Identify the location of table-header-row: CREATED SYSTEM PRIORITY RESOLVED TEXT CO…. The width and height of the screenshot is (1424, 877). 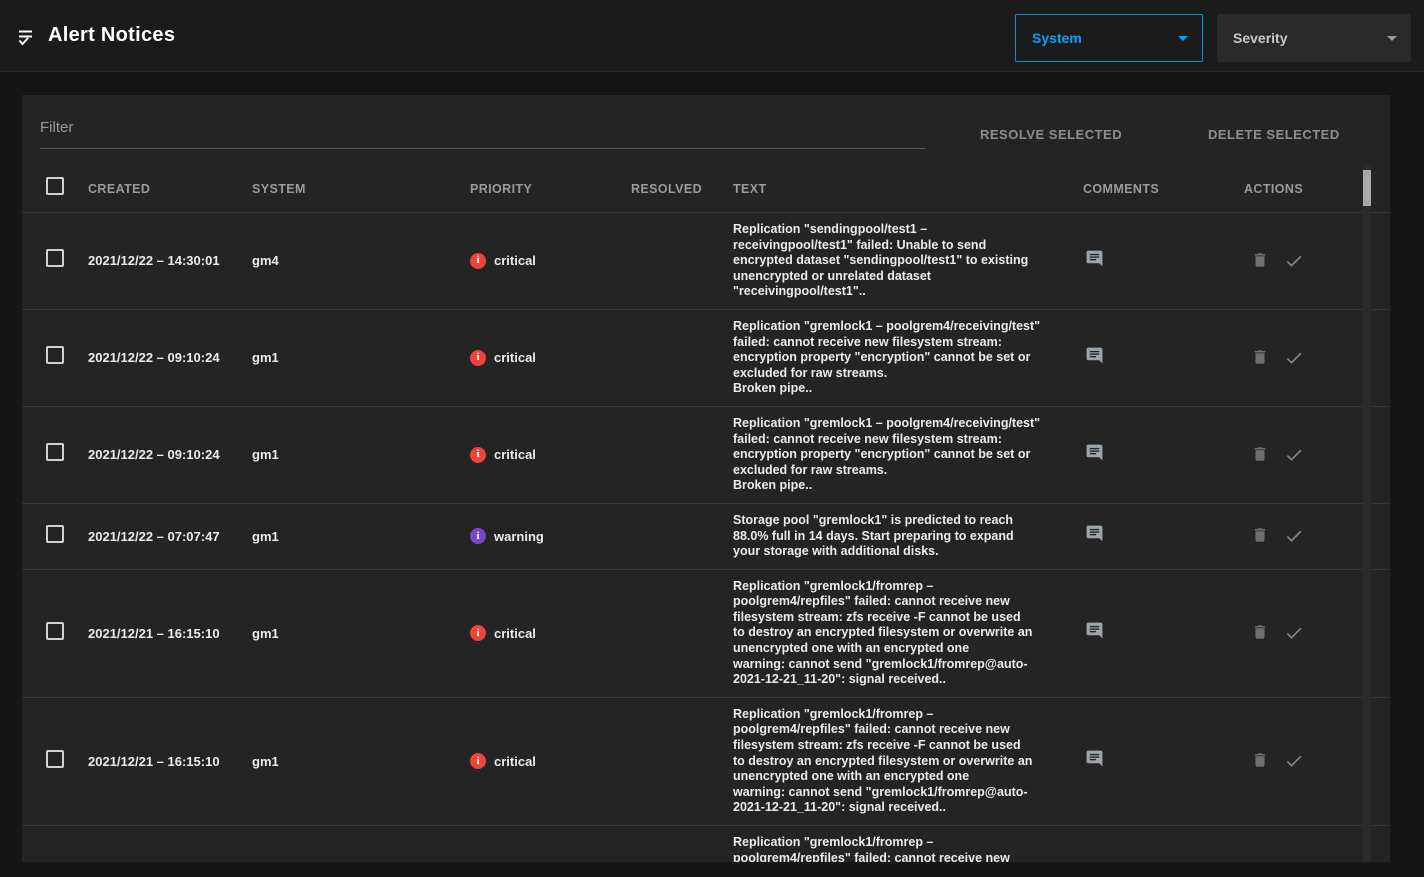
(706, 189).